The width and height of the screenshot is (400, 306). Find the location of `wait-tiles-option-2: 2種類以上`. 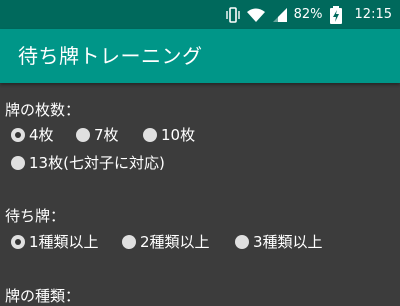

wait-tiles-option-2: 2種類以上 is located at coordinates (166, 242).